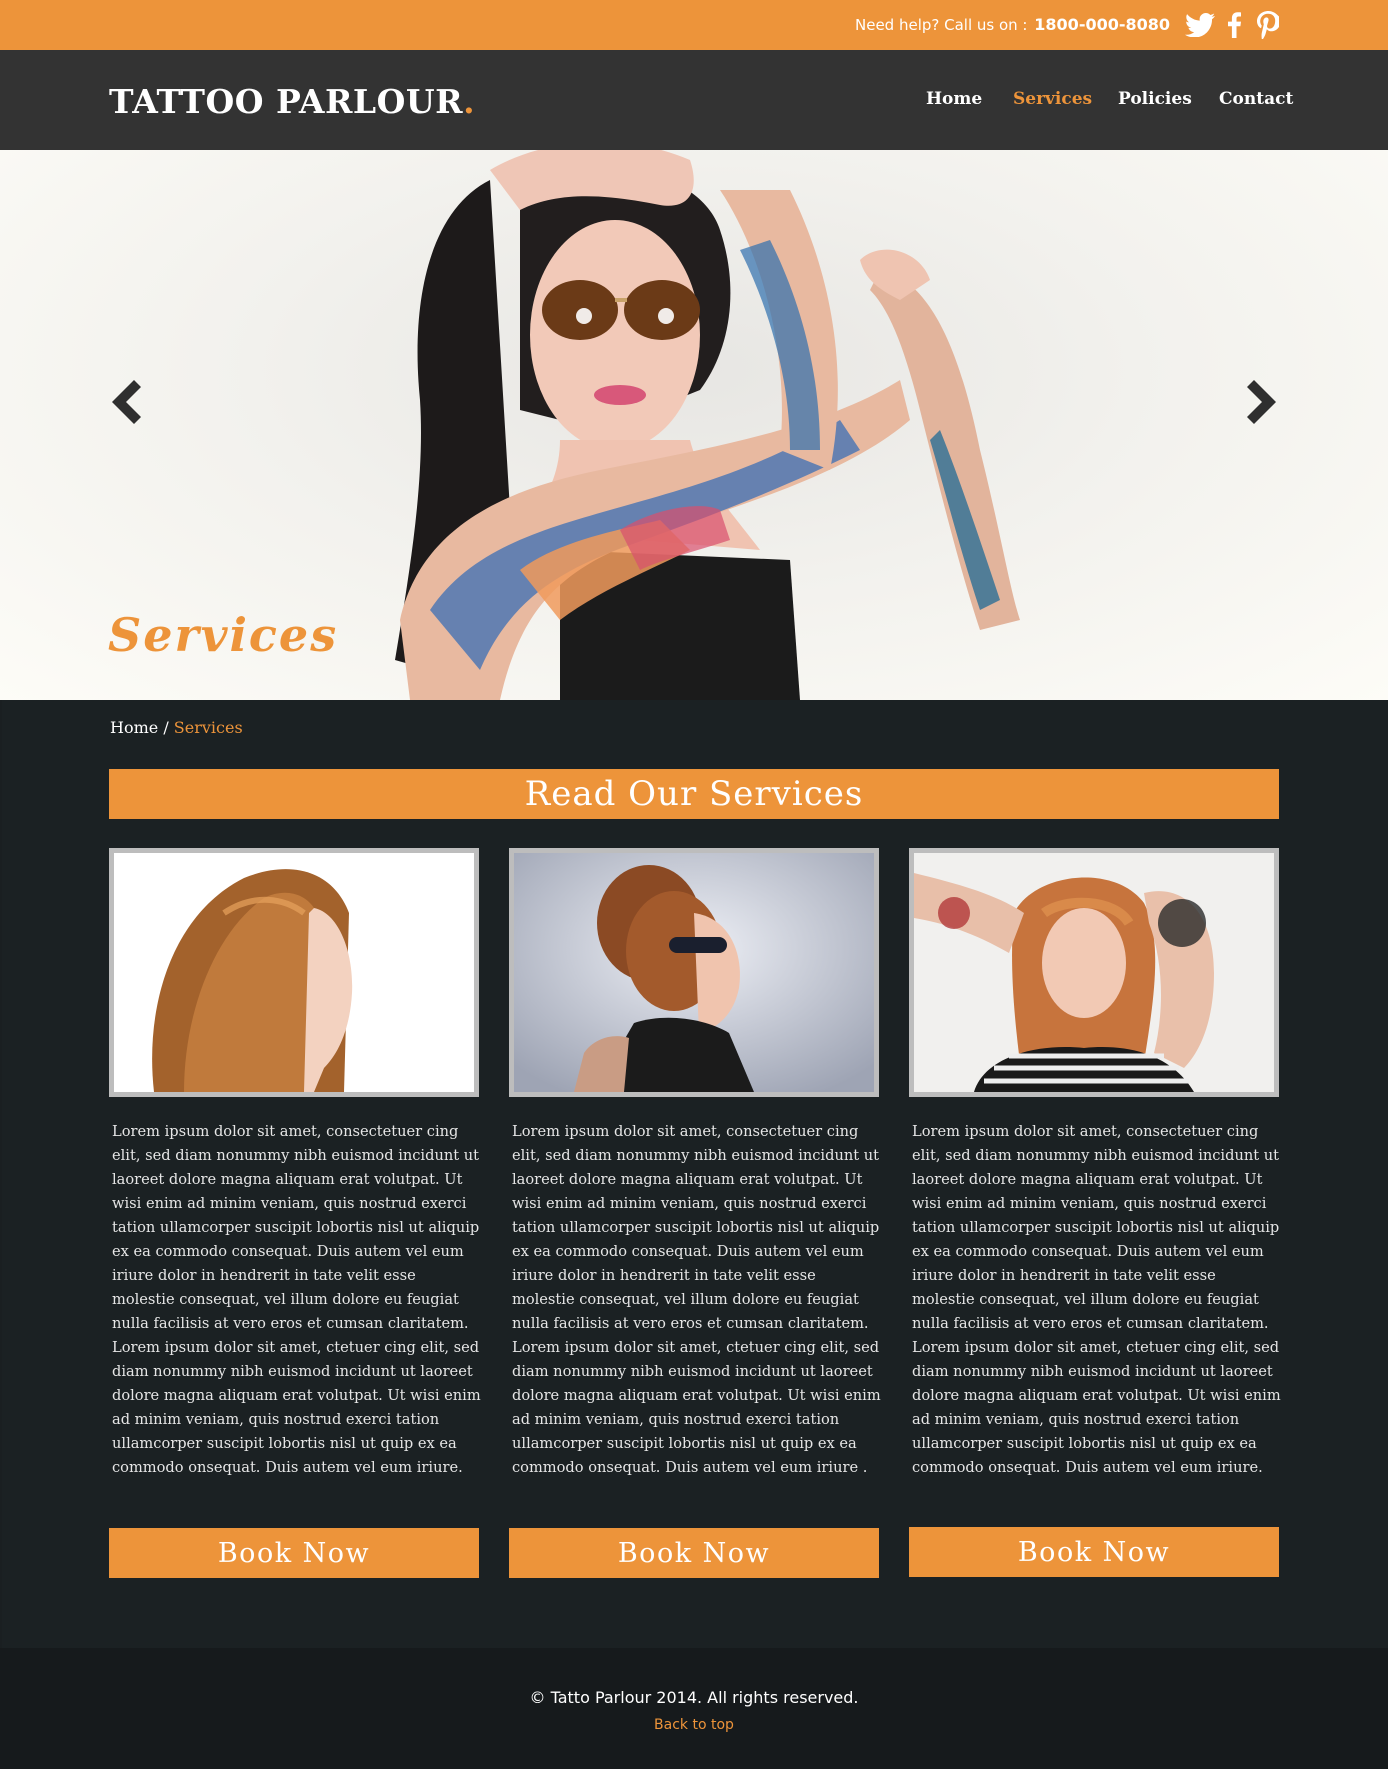 This screenshot has width=1388, height=1769. What do you see at coordinates (1155, 99) in the screenshot?
I see `nav-policies: Policies` at bounding box center [1155, 99].